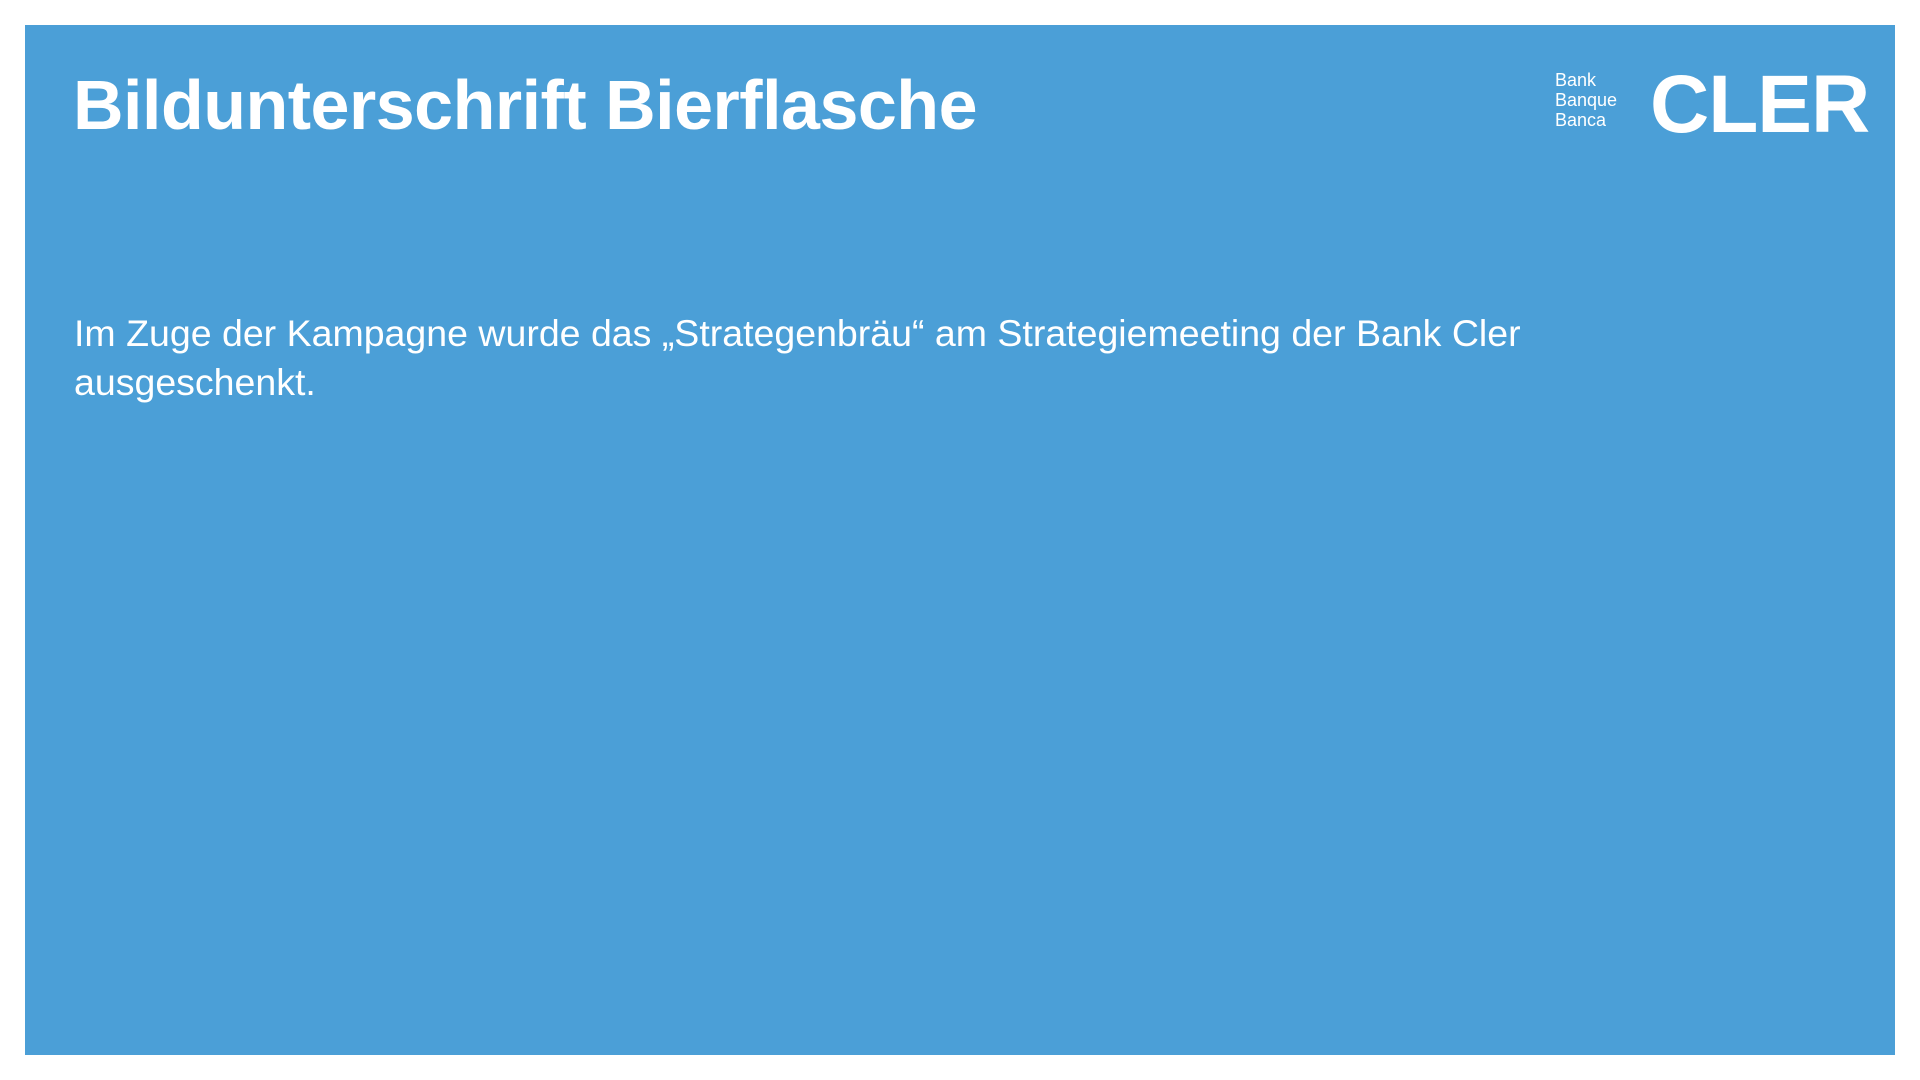 The width and height of the screenshot is (1920, 1080). I want to click on logo-language-lines: Bank Banque Banca, so click(1586, 100).